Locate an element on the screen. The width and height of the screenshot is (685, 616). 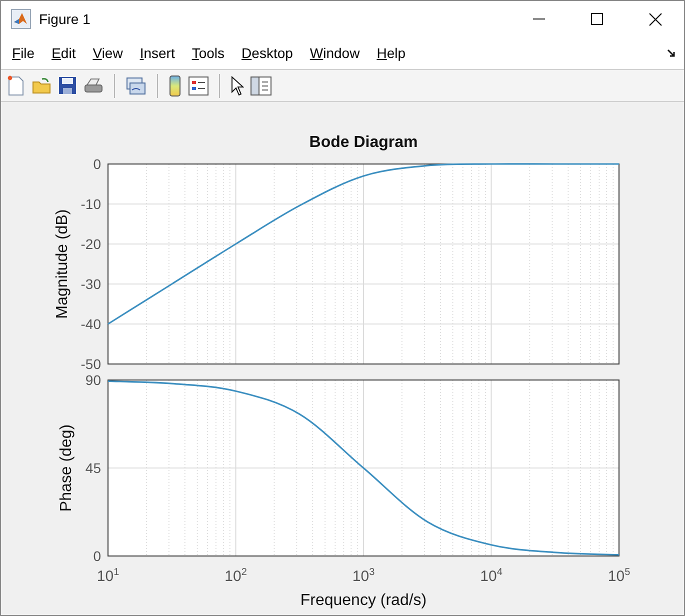
tick-label: 10$^{2}$ is located at coordinates (235, 576).